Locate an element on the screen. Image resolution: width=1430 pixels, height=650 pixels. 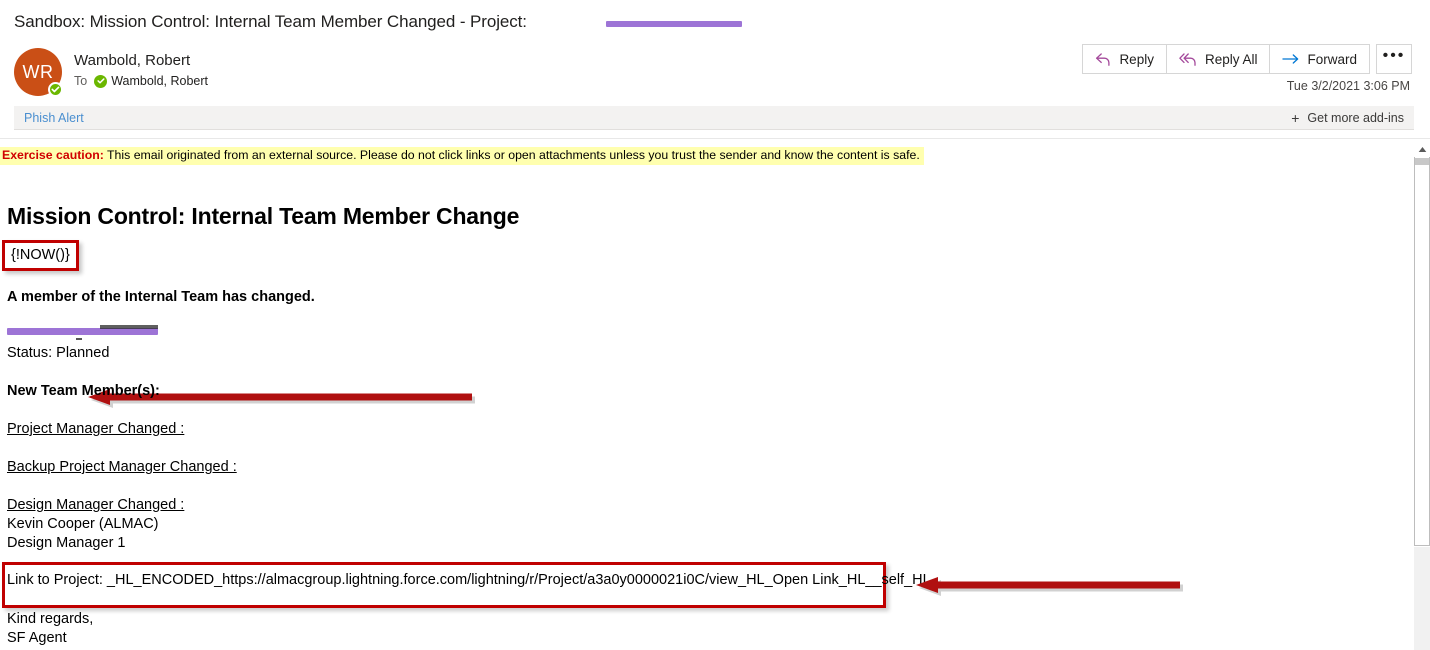
purple-redaction-mark-project is located at coordinates (82, 331).